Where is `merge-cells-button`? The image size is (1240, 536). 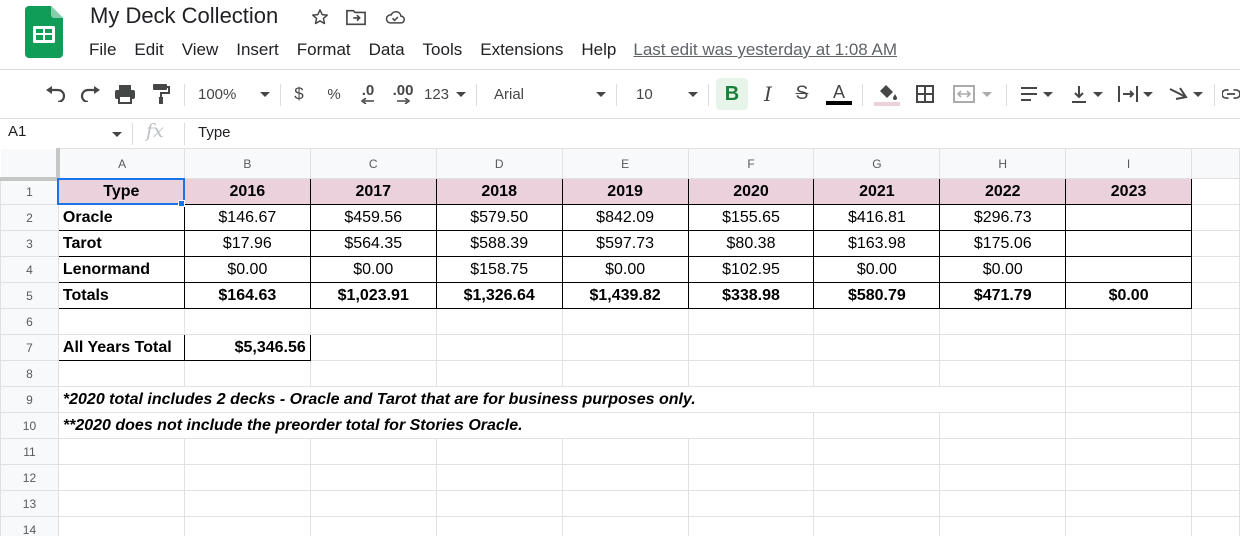
merge-cells-button is located at coordinates (972, 94).